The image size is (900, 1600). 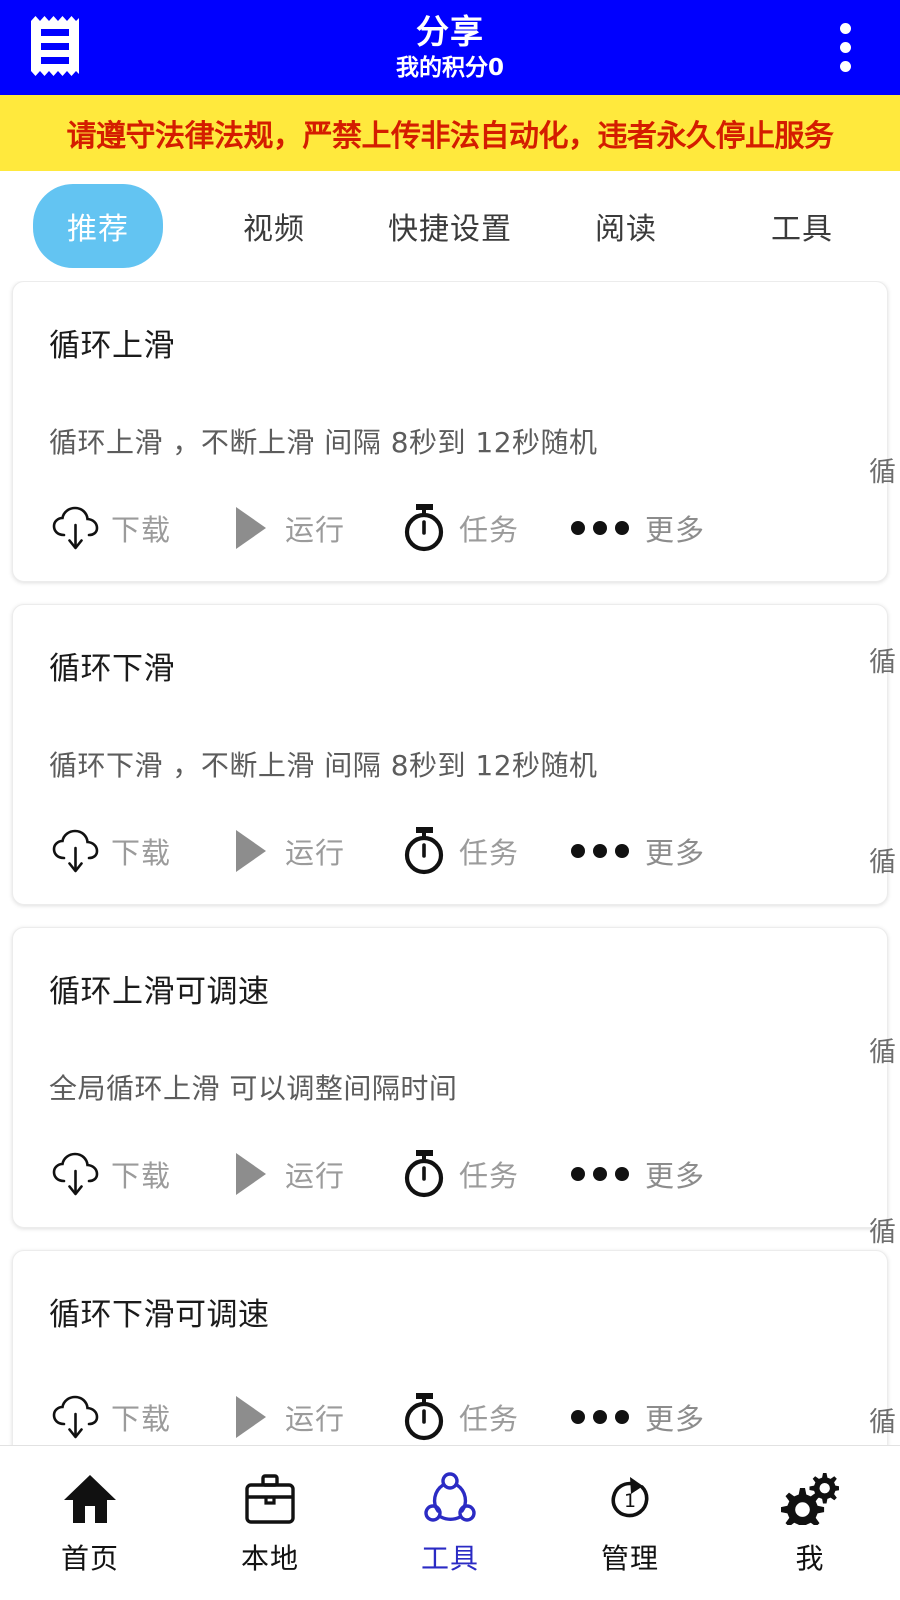 What do you see at coordinates (90, 1497) in the screenshot?
I see `home-icon` at bounding box center [90, 1497].